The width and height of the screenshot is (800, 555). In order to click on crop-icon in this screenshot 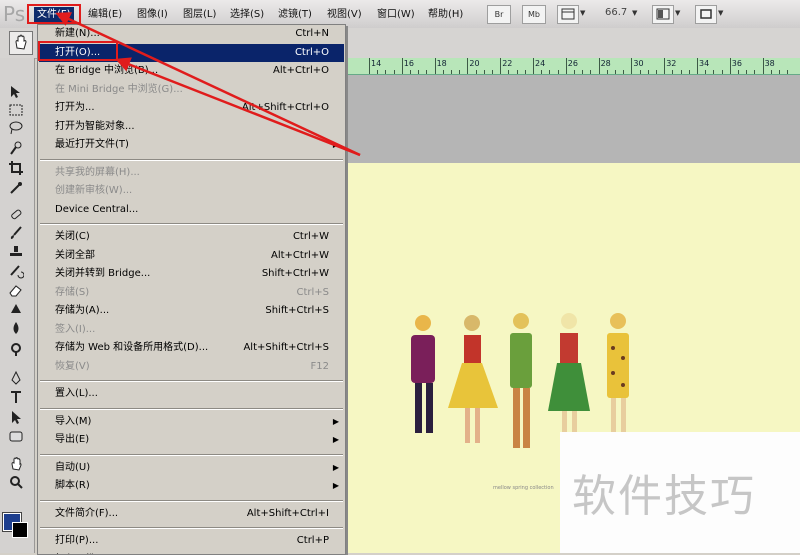, I will do `click(16, 168)`.